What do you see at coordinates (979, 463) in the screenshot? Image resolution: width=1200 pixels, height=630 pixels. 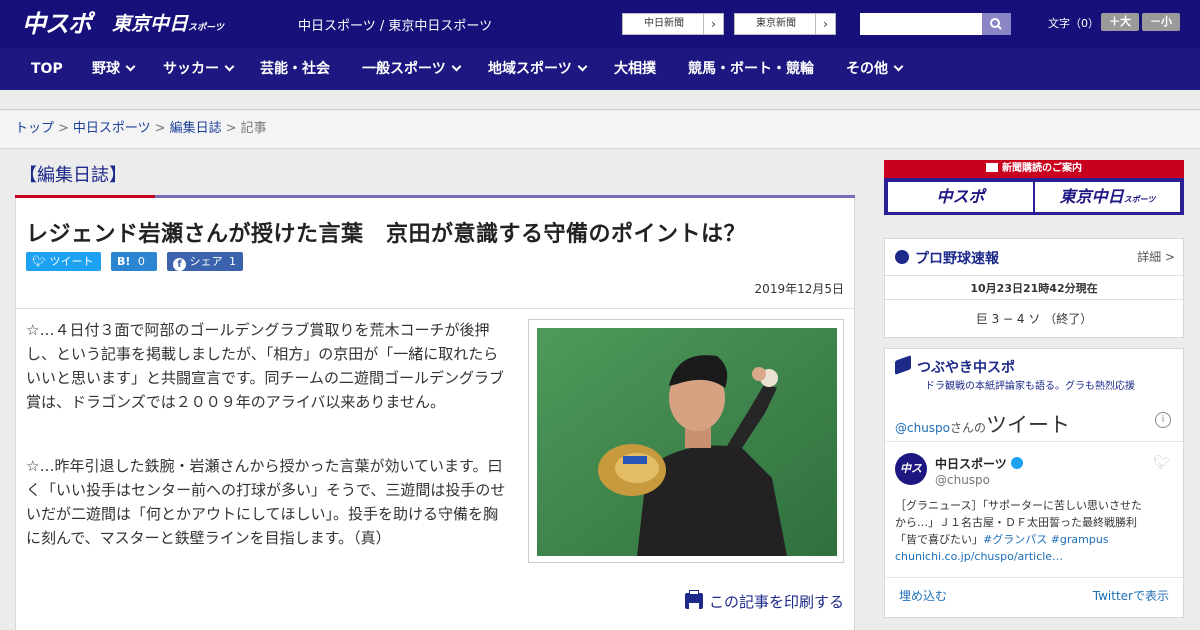 I see `tweet-account-name: 中日スポーツ` at bounding box center [979, 463].